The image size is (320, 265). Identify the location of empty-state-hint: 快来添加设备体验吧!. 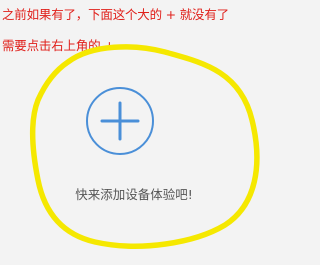
(134, 194).